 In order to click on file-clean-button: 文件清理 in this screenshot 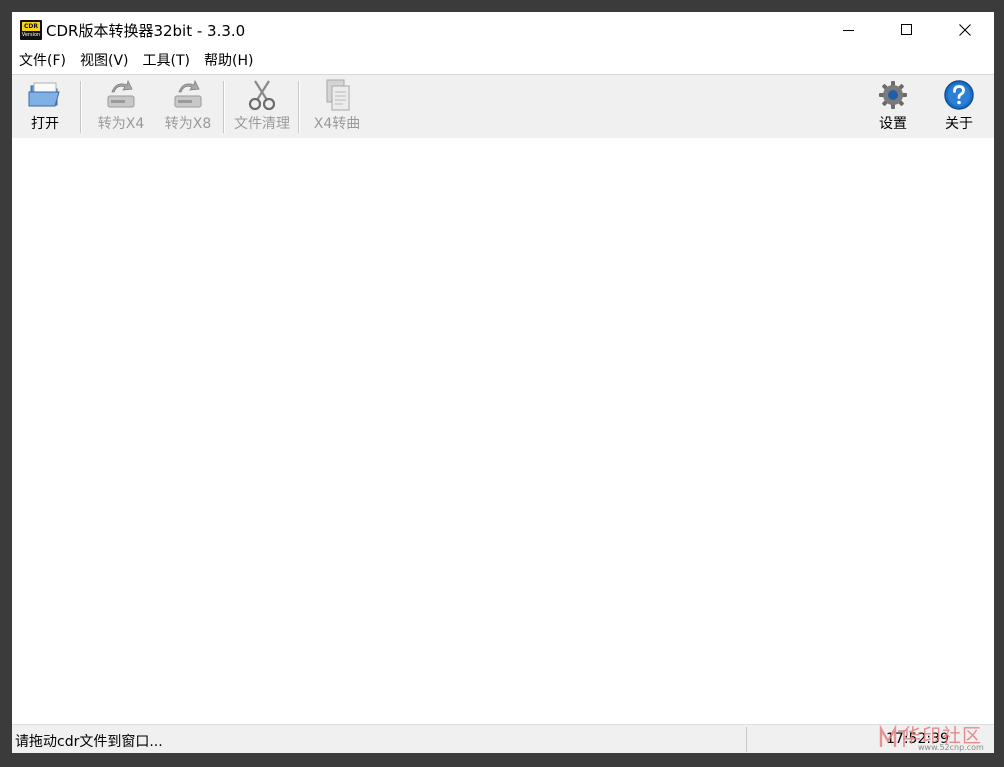, I will do `click(262, 106)`.